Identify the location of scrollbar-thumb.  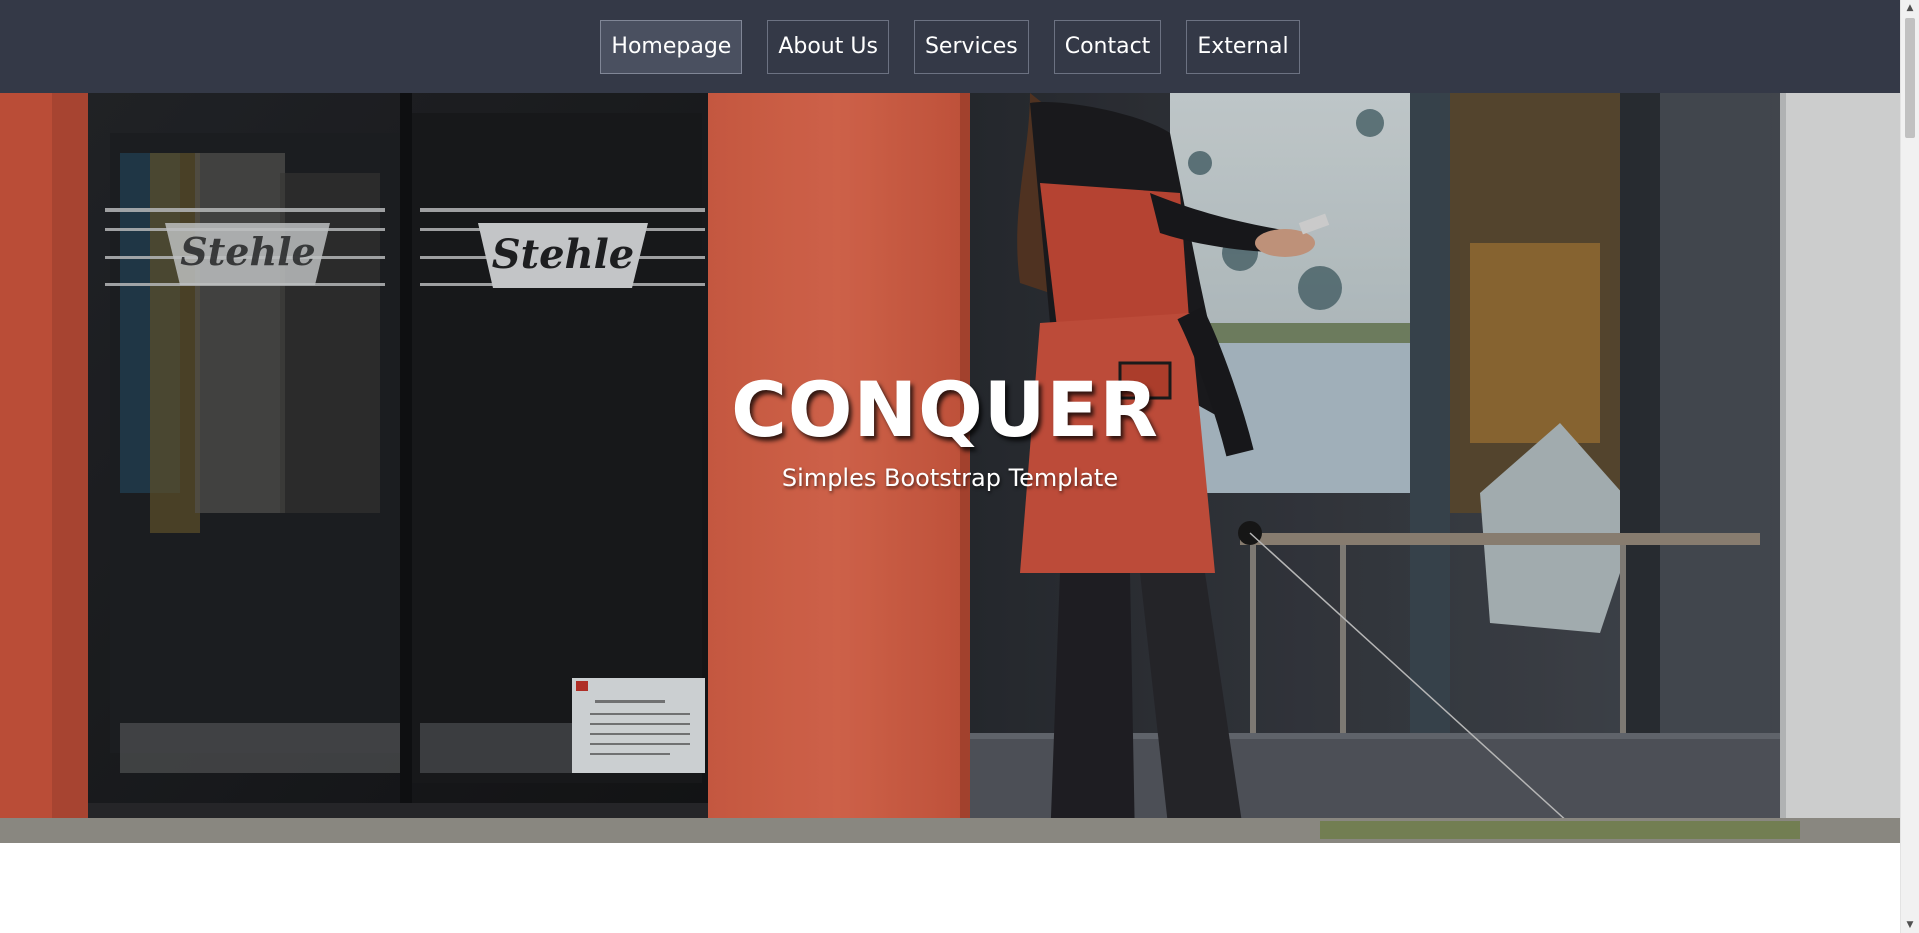
(1910, 78).